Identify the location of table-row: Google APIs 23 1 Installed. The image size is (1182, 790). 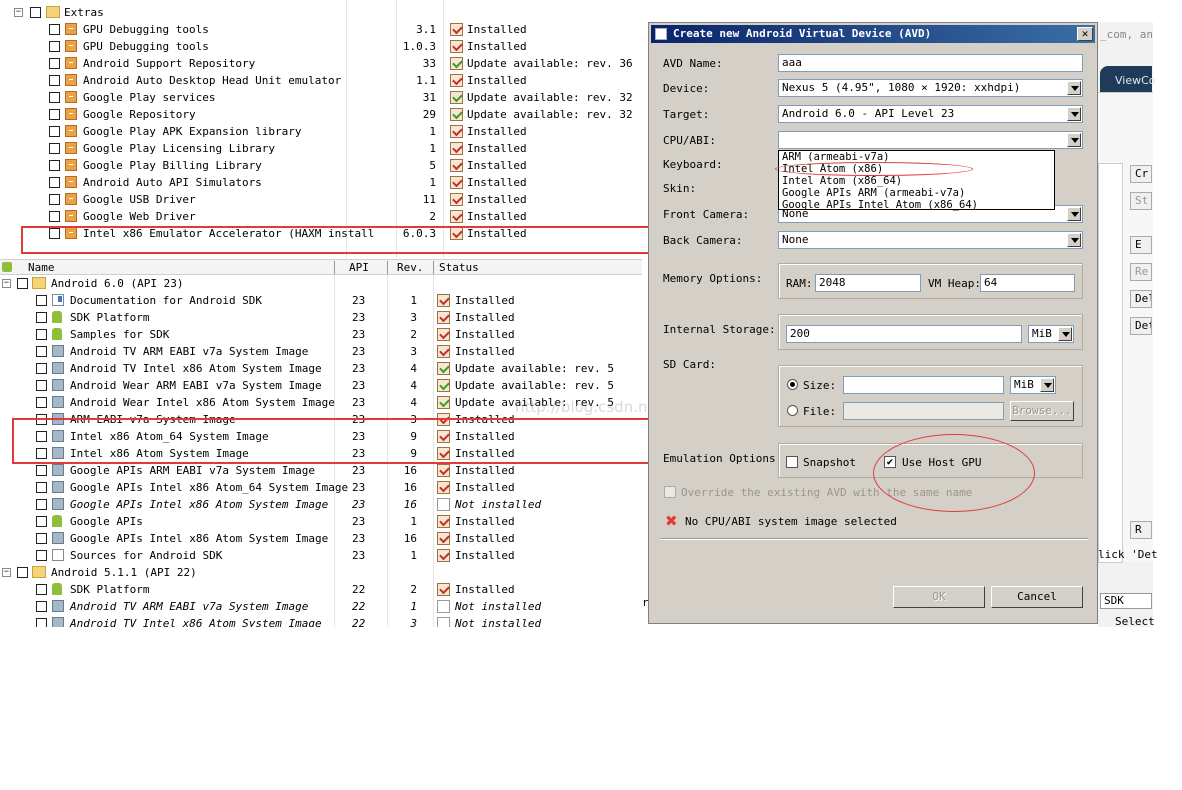
(321, 521).